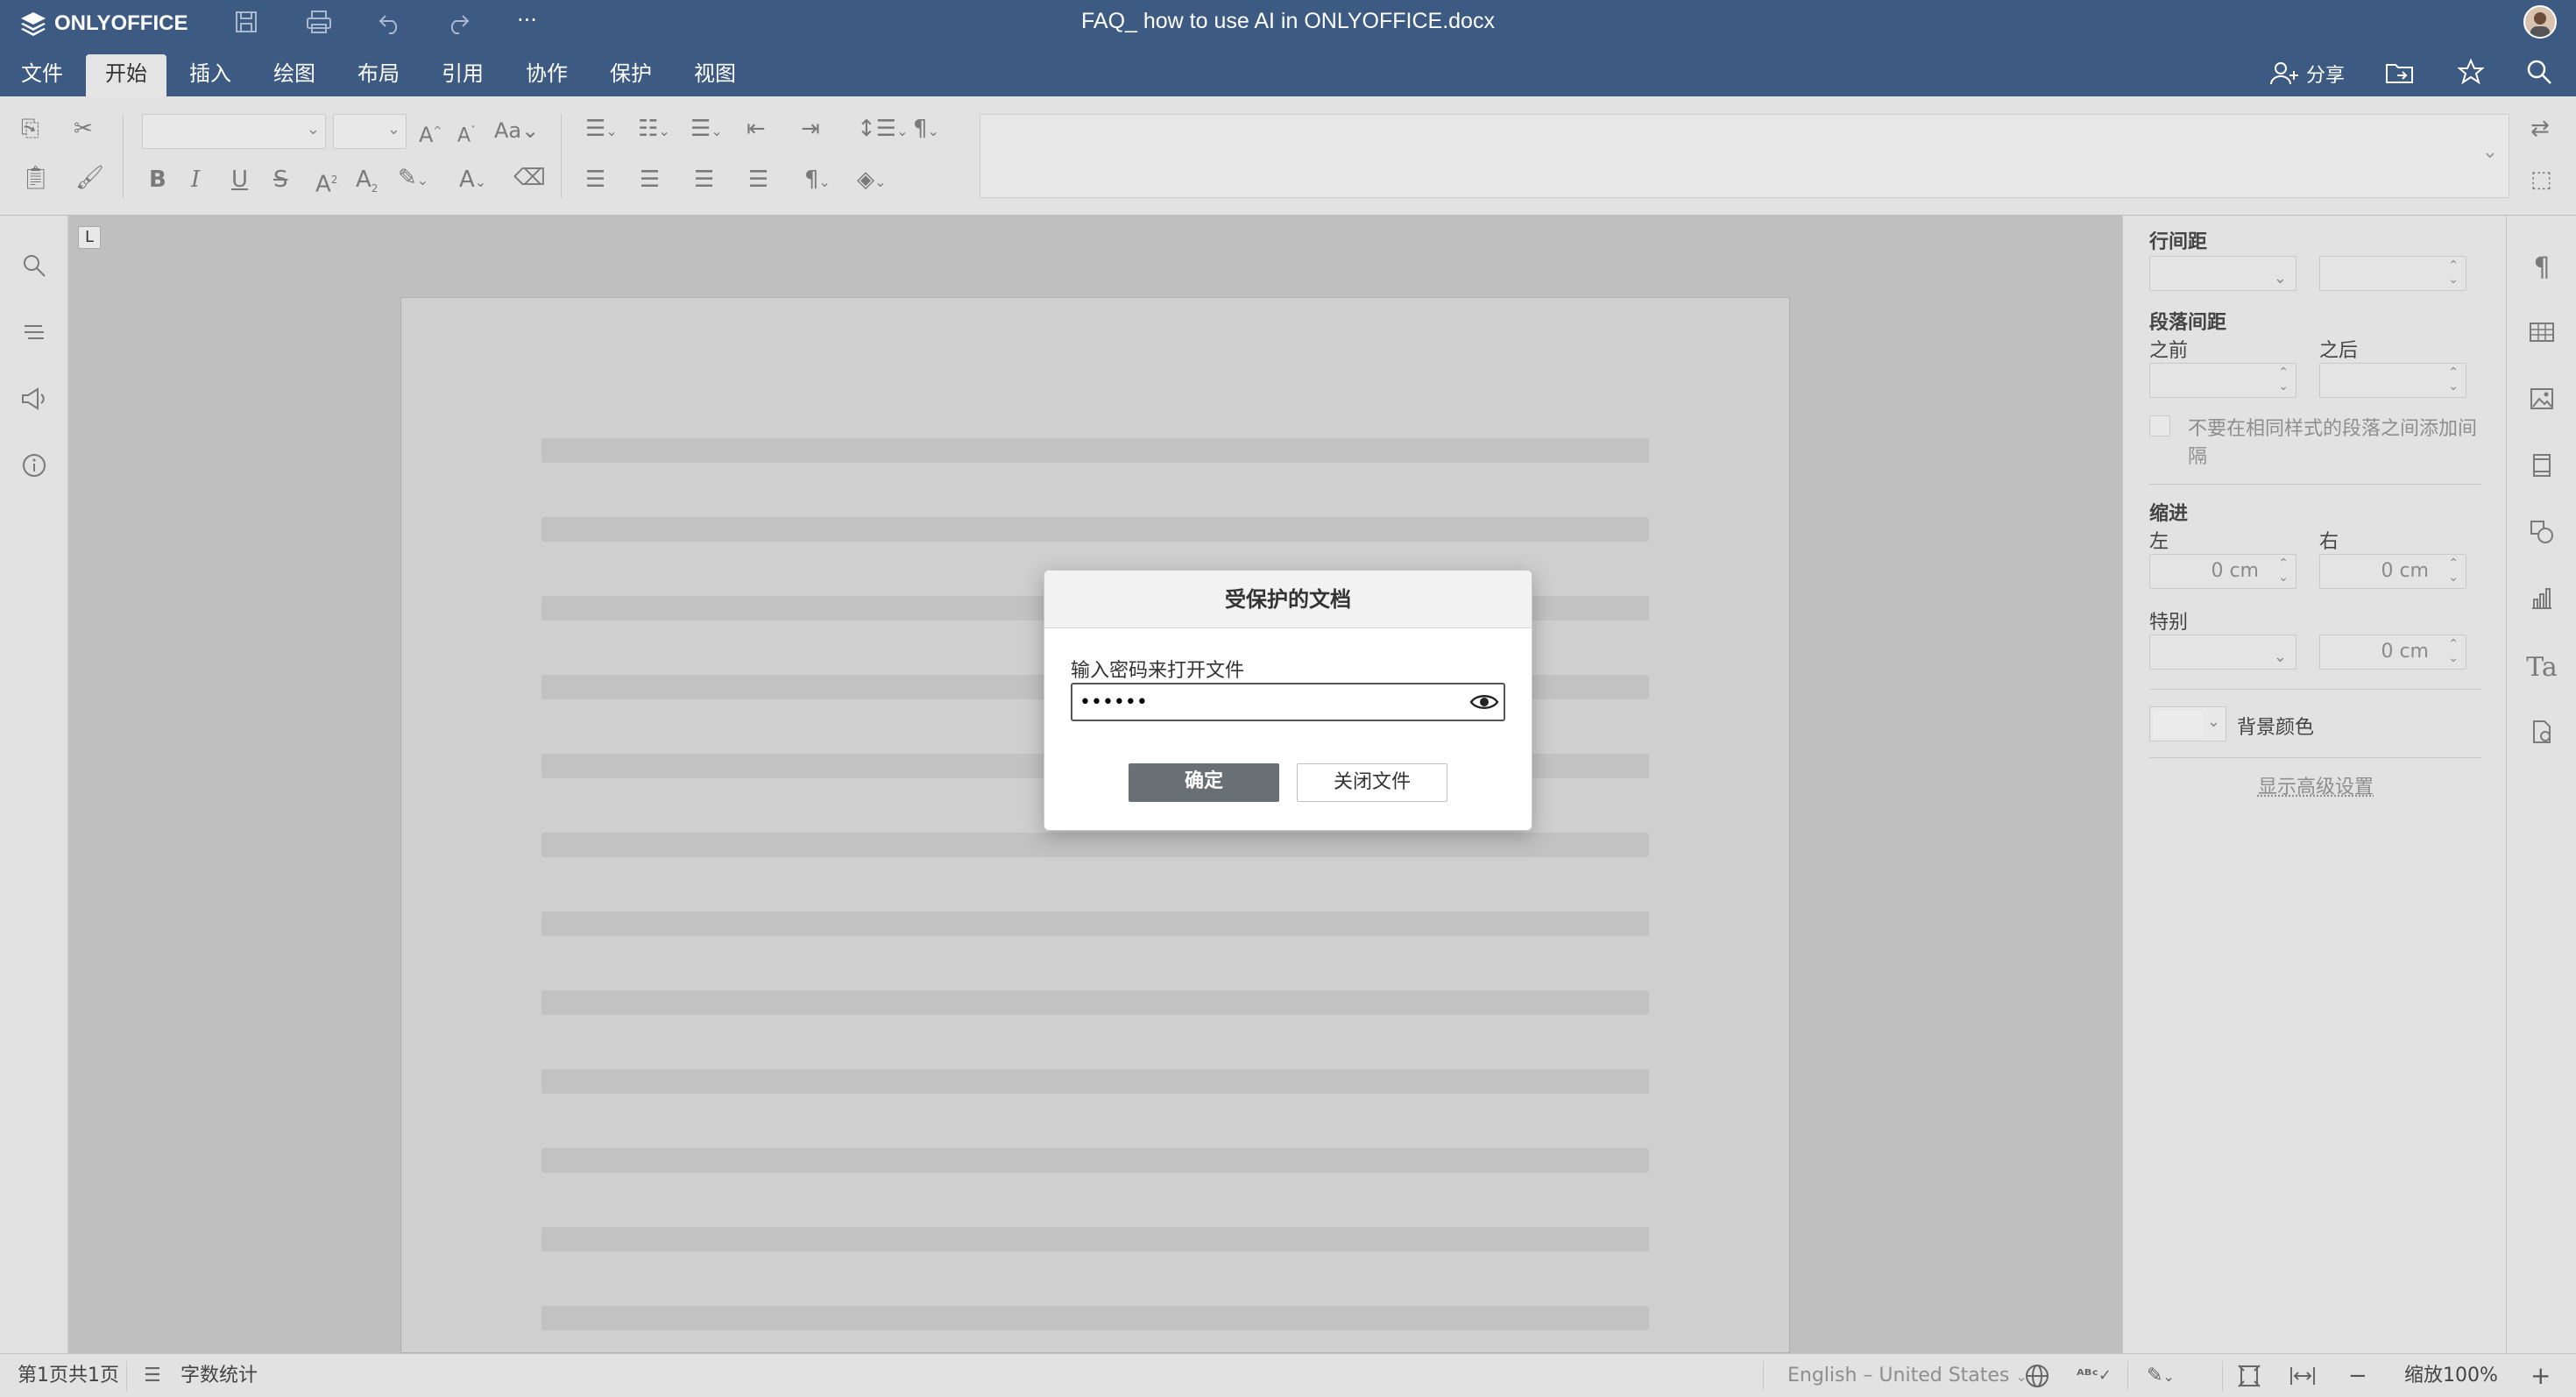 The height and width of the screenshot is (1397, 2576). Describe the element at coordinates (34, 337) in the screenshot. I see `navigation-icon` at that location.